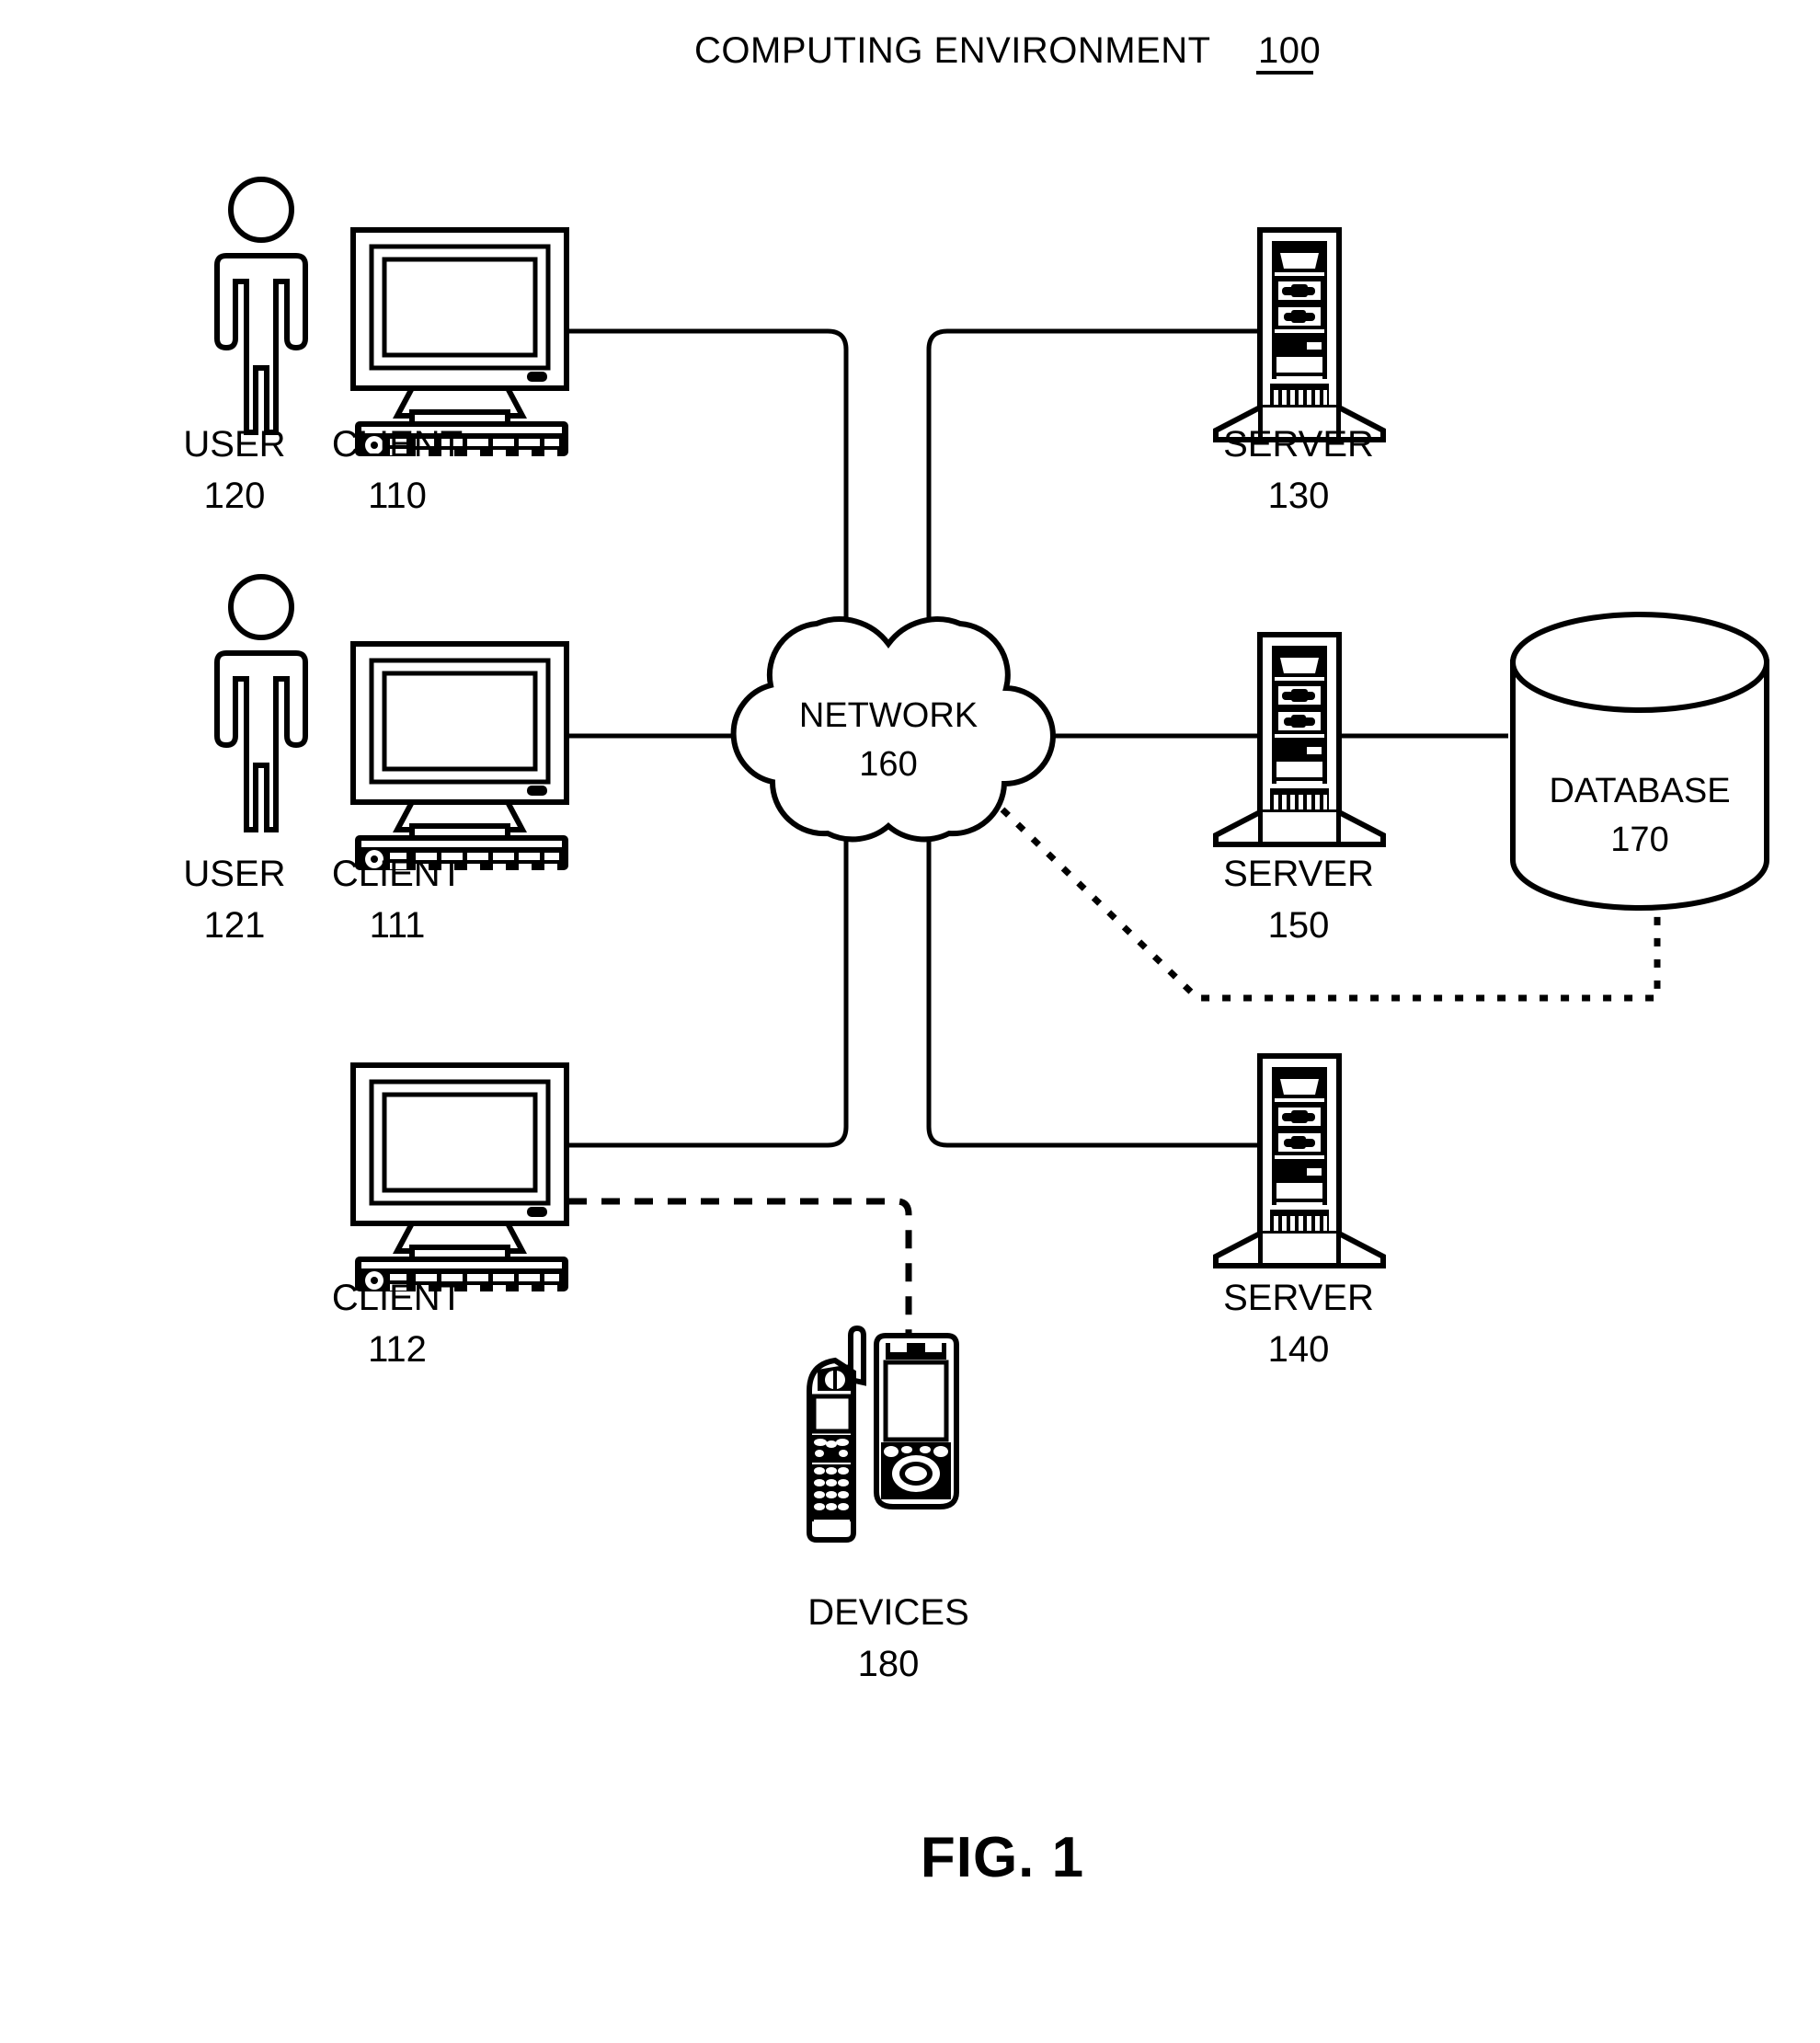  Describe the element at coordinates (1298, 874) in the screenshot. I see `node-label-server-150: SERVER` at that location.